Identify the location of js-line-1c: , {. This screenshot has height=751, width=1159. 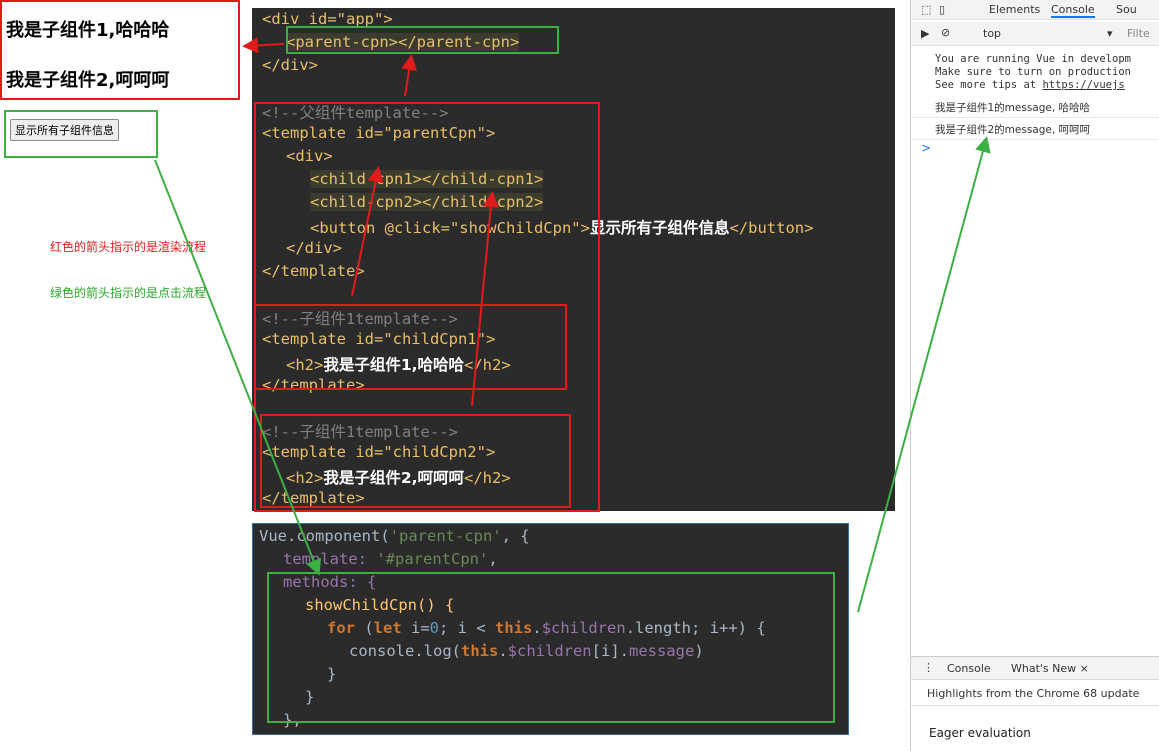
(515, 536).